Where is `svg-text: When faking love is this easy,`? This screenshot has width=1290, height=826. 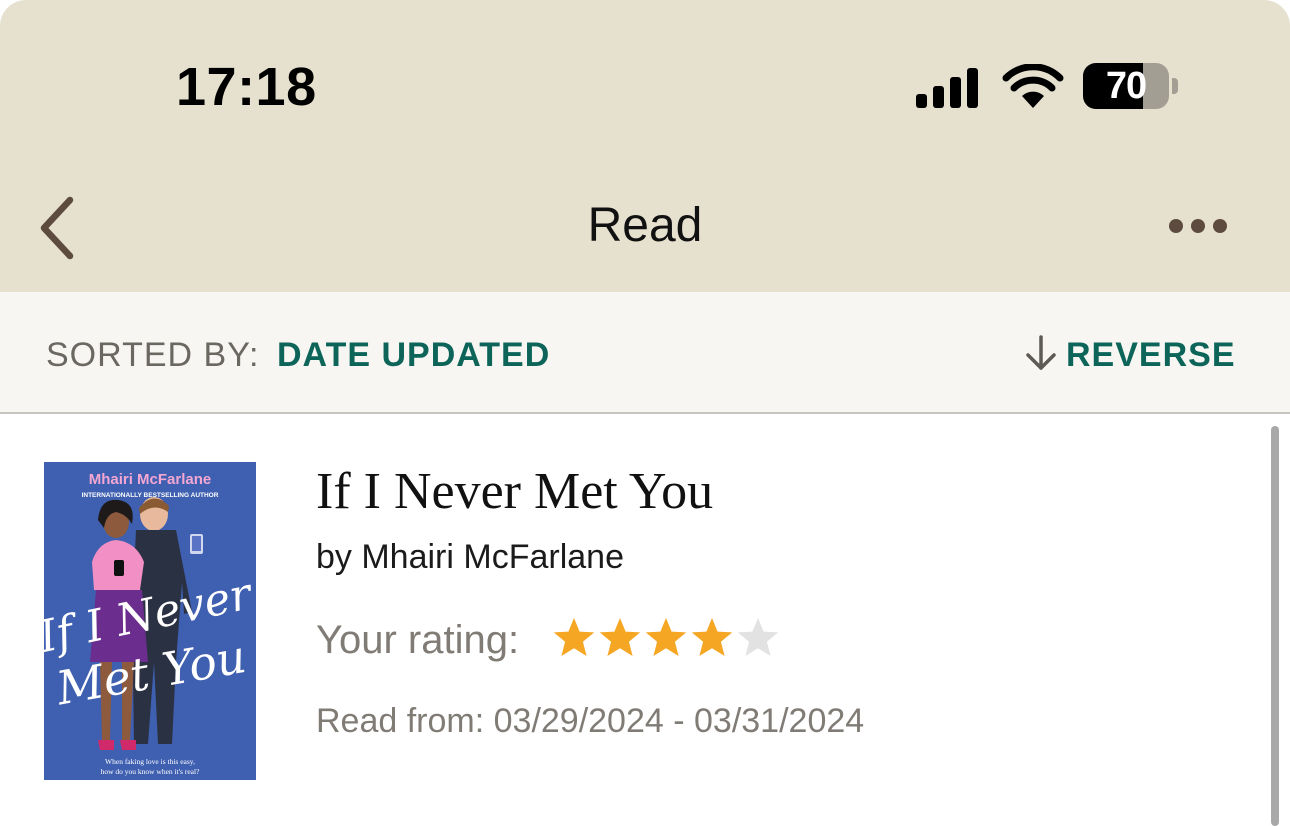
svg-text: When faking love is this easy, is located at coordinates (150, 761).